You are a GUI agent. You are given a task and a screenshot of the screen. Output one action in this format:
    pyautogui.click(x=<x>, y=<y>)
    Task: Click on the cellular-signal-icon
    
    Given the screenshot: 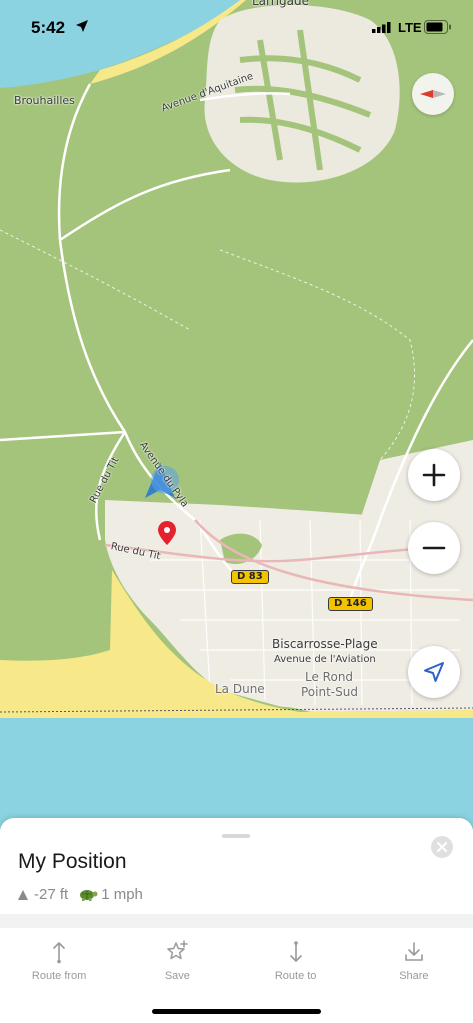 What is the action you would take?
    pyautogui.click(x=381, y=27)
    